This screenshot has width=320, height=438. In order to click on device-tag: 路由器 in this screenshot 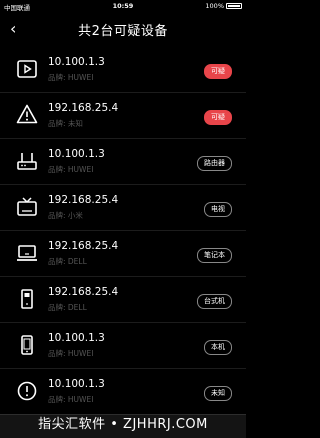, I will do `click(214, 163)`.